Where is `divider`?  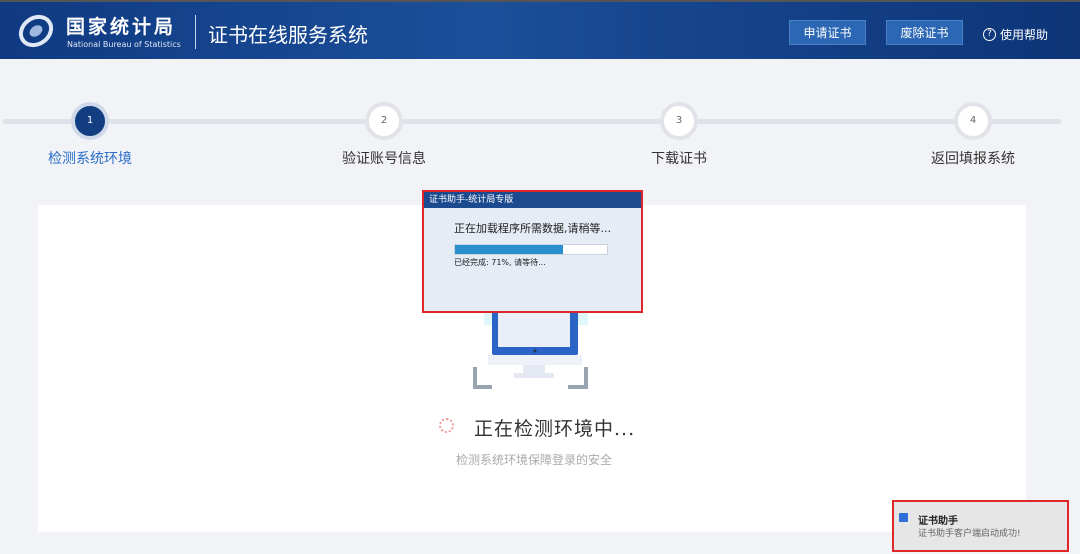
divider is located at coordinates (195, 32).